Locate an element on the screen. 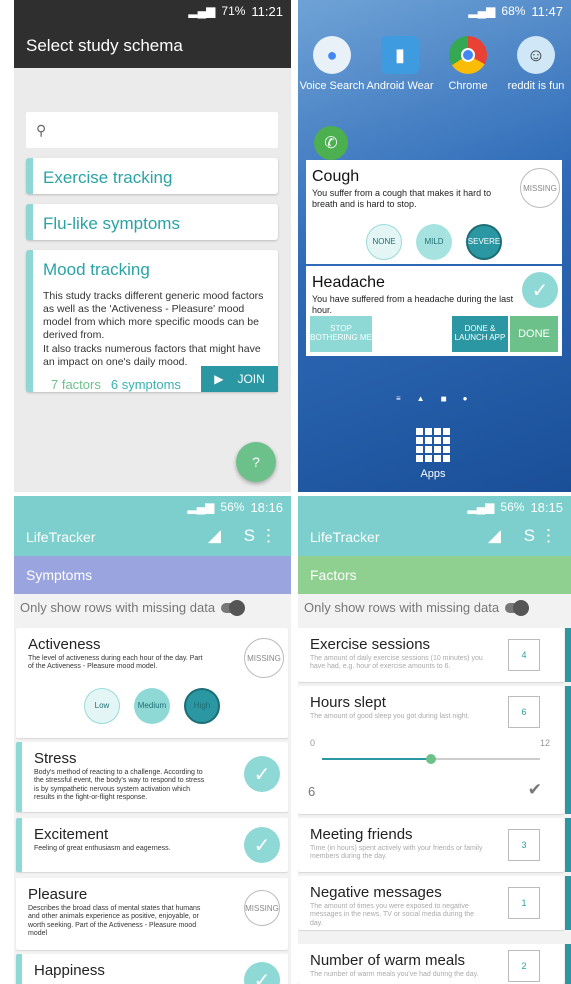  done-launch-button: DONE & LAUNCH APP is located at coordinates (480, 334).